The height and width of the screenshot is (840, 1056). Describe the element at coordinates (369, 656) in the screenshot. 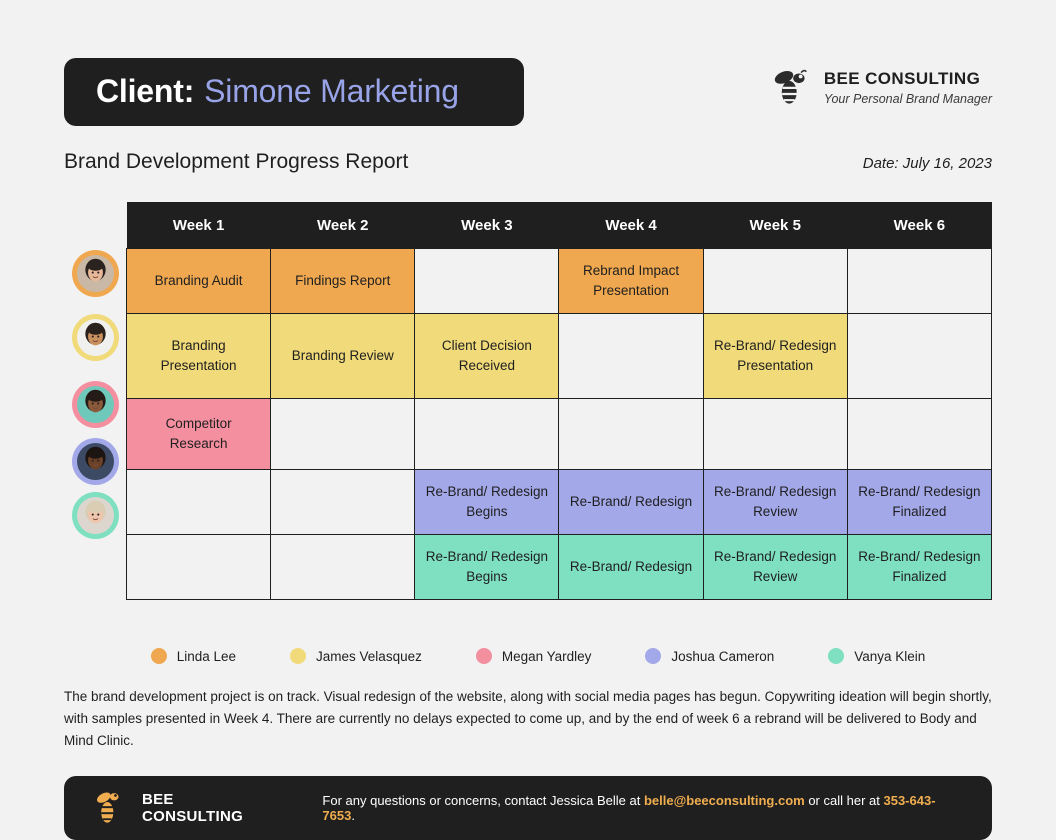

I see `legend-label: James Velasquez` at that location.